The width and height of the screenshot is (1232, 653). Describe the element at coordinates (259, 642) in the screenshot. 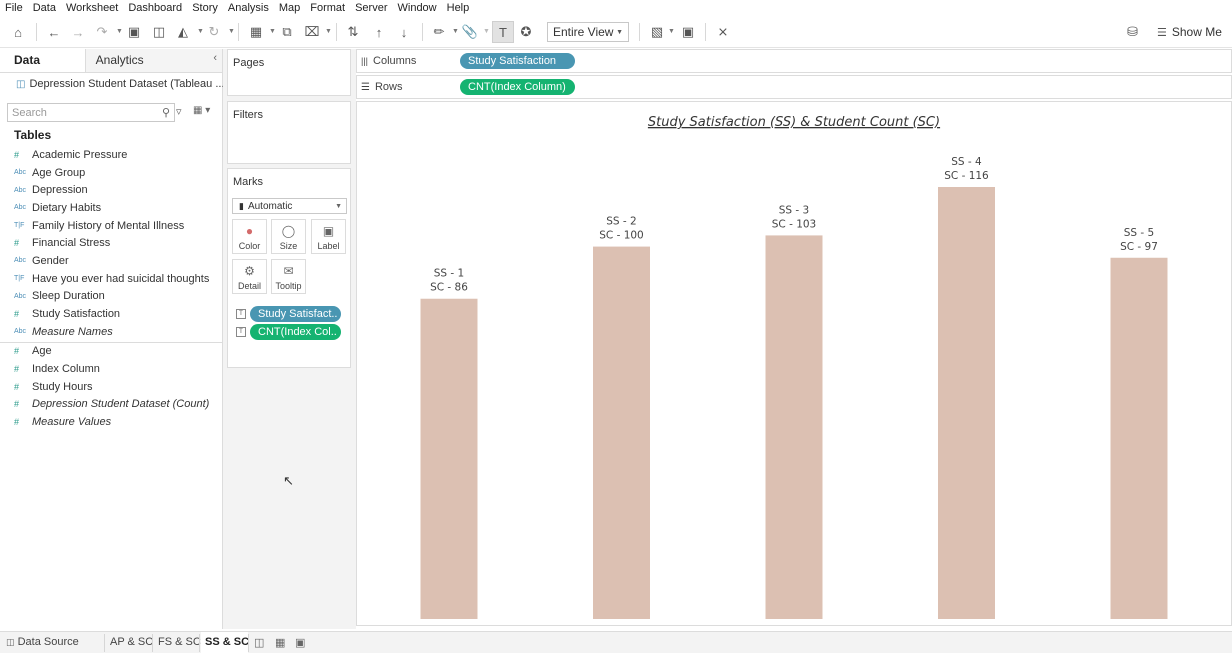

I see `new-worksheet-tab-icon: ◫` at that location.